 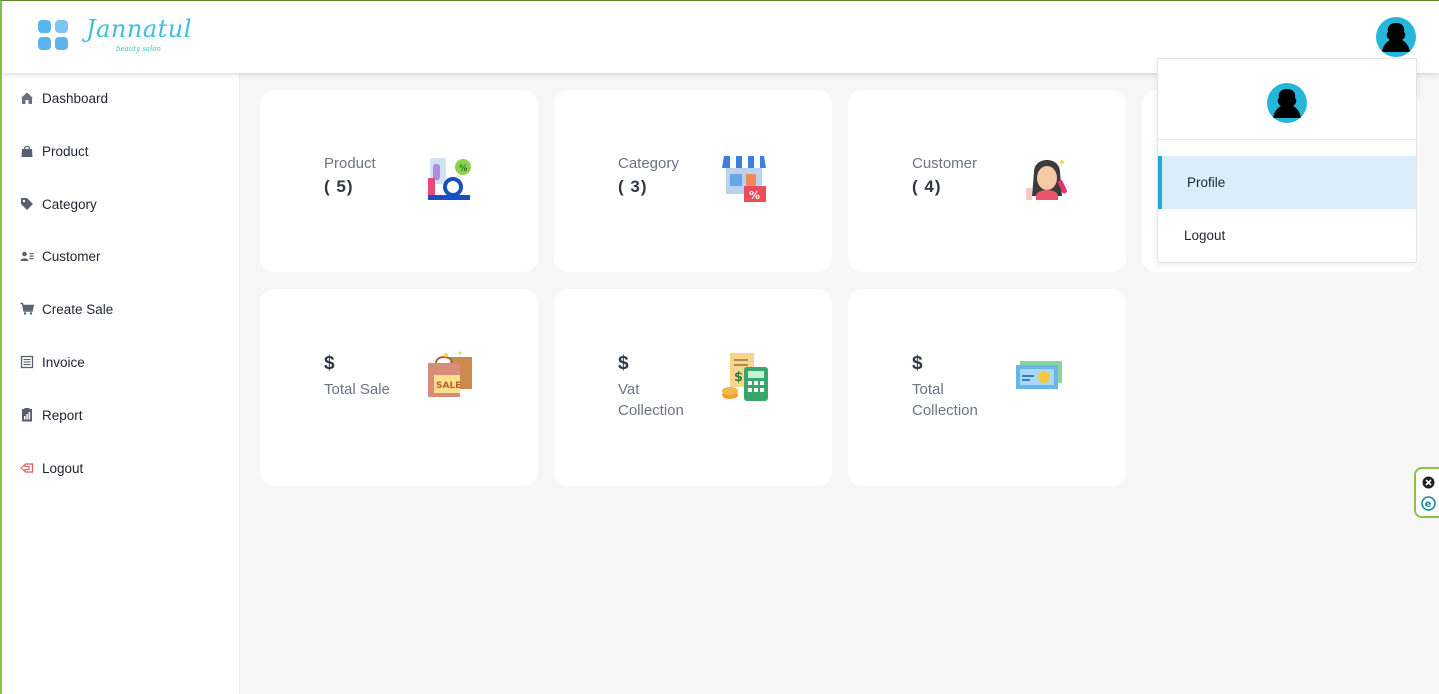 I want to click on cosmetics-icon: %, so click(x=450, y=180).